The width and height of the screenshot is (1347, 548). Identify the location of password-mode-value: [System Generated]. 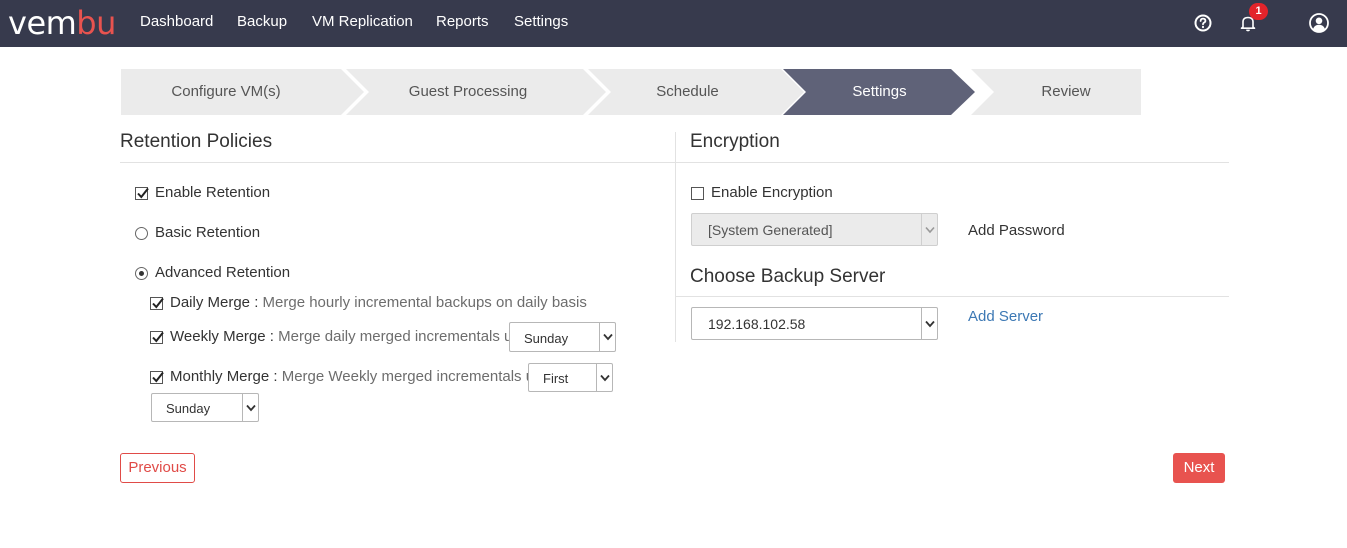
(770, 230).